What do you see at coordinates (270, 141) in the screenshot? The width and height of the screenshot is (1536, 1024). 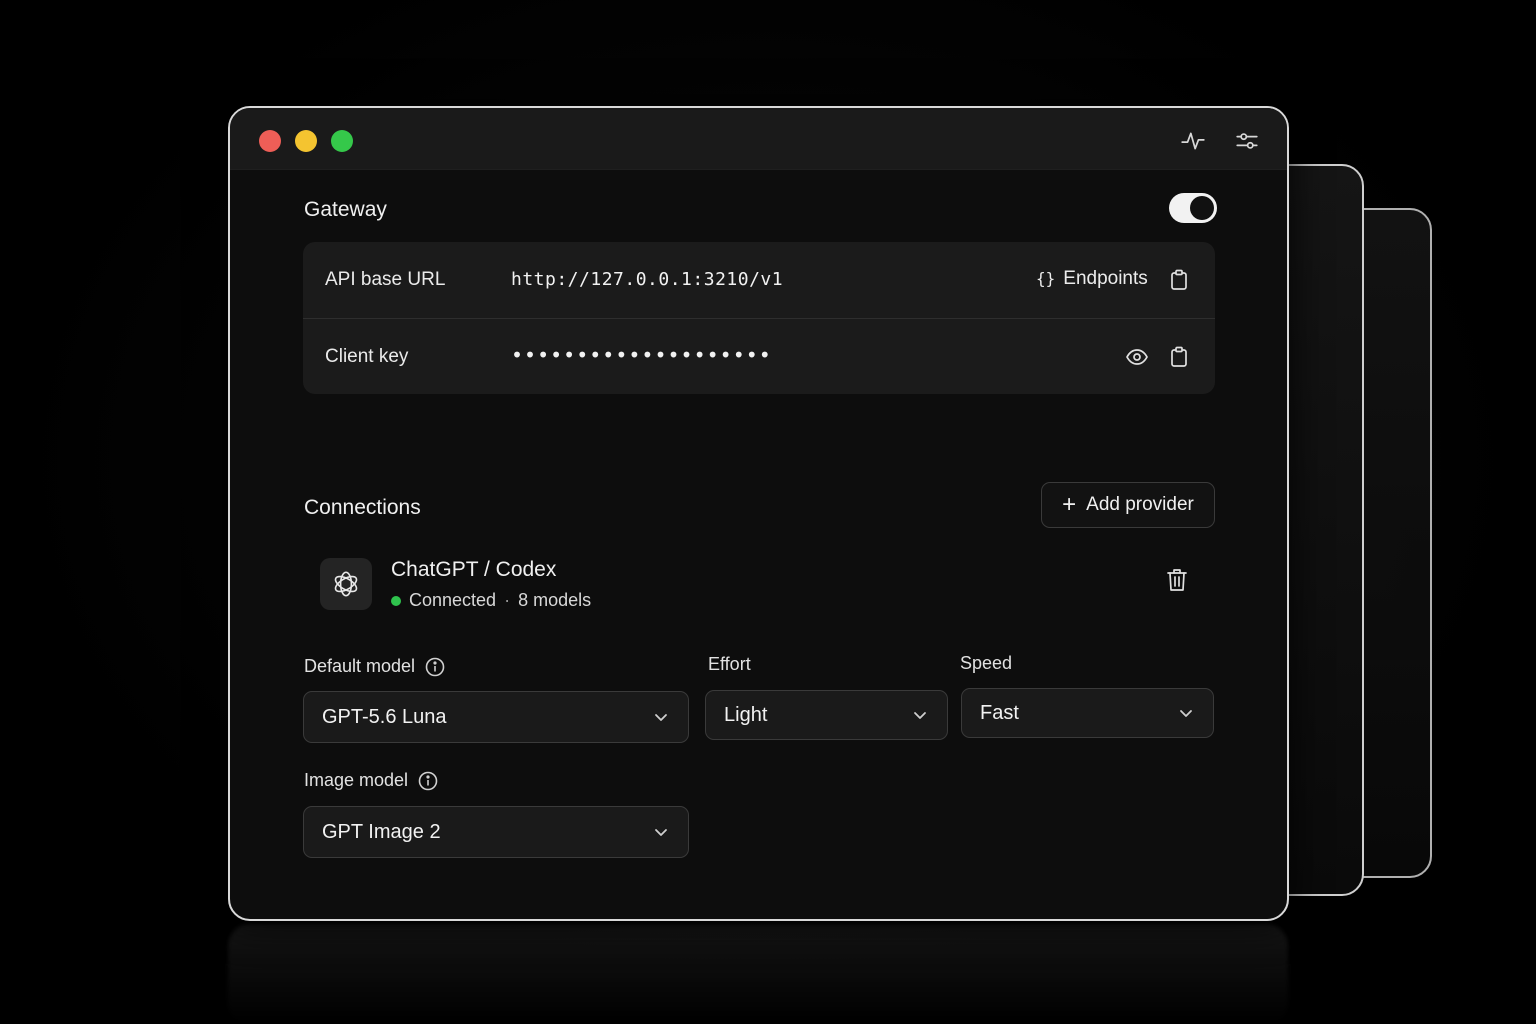 I see `close-window-button` at bounding box center [270, 141].